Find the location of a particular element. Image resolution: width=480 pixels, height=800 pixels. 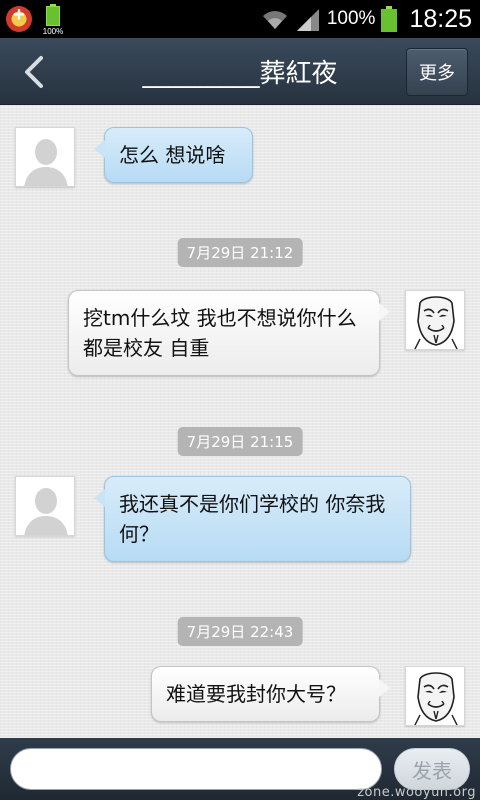

status-time: 18:25 is located at coordinates (440, 18).